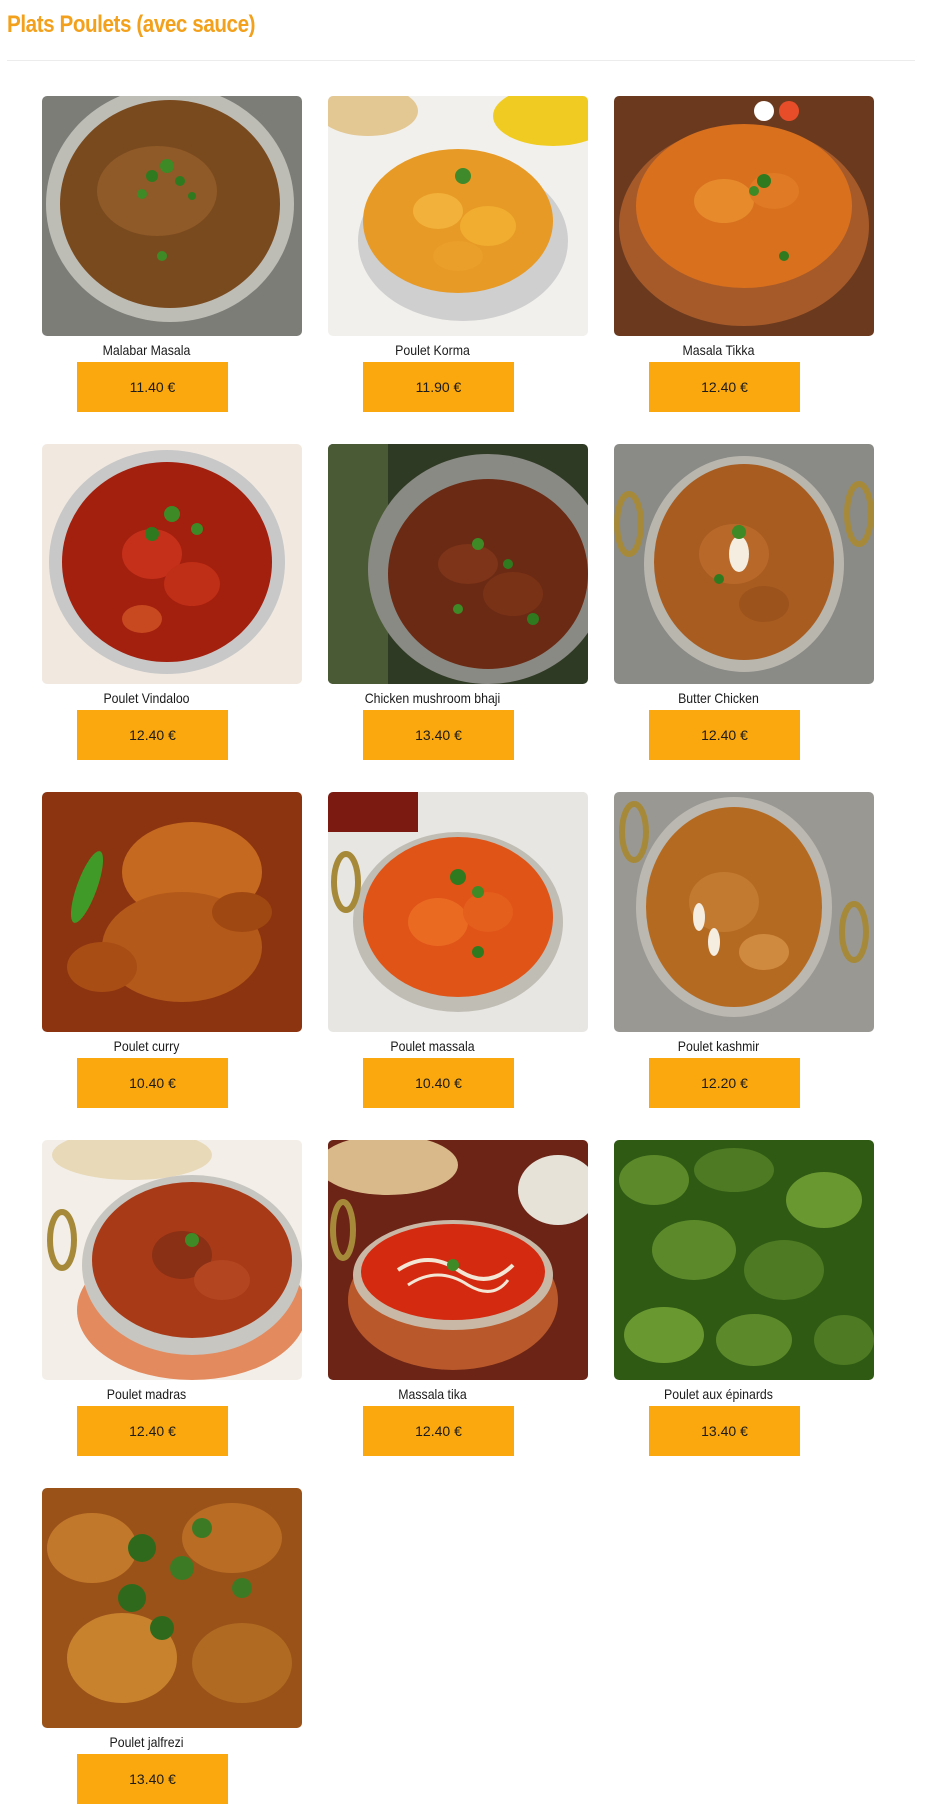 The image size is (925, 1815). I want to click on dish-name: Poulet massala, so click(432, 1046).